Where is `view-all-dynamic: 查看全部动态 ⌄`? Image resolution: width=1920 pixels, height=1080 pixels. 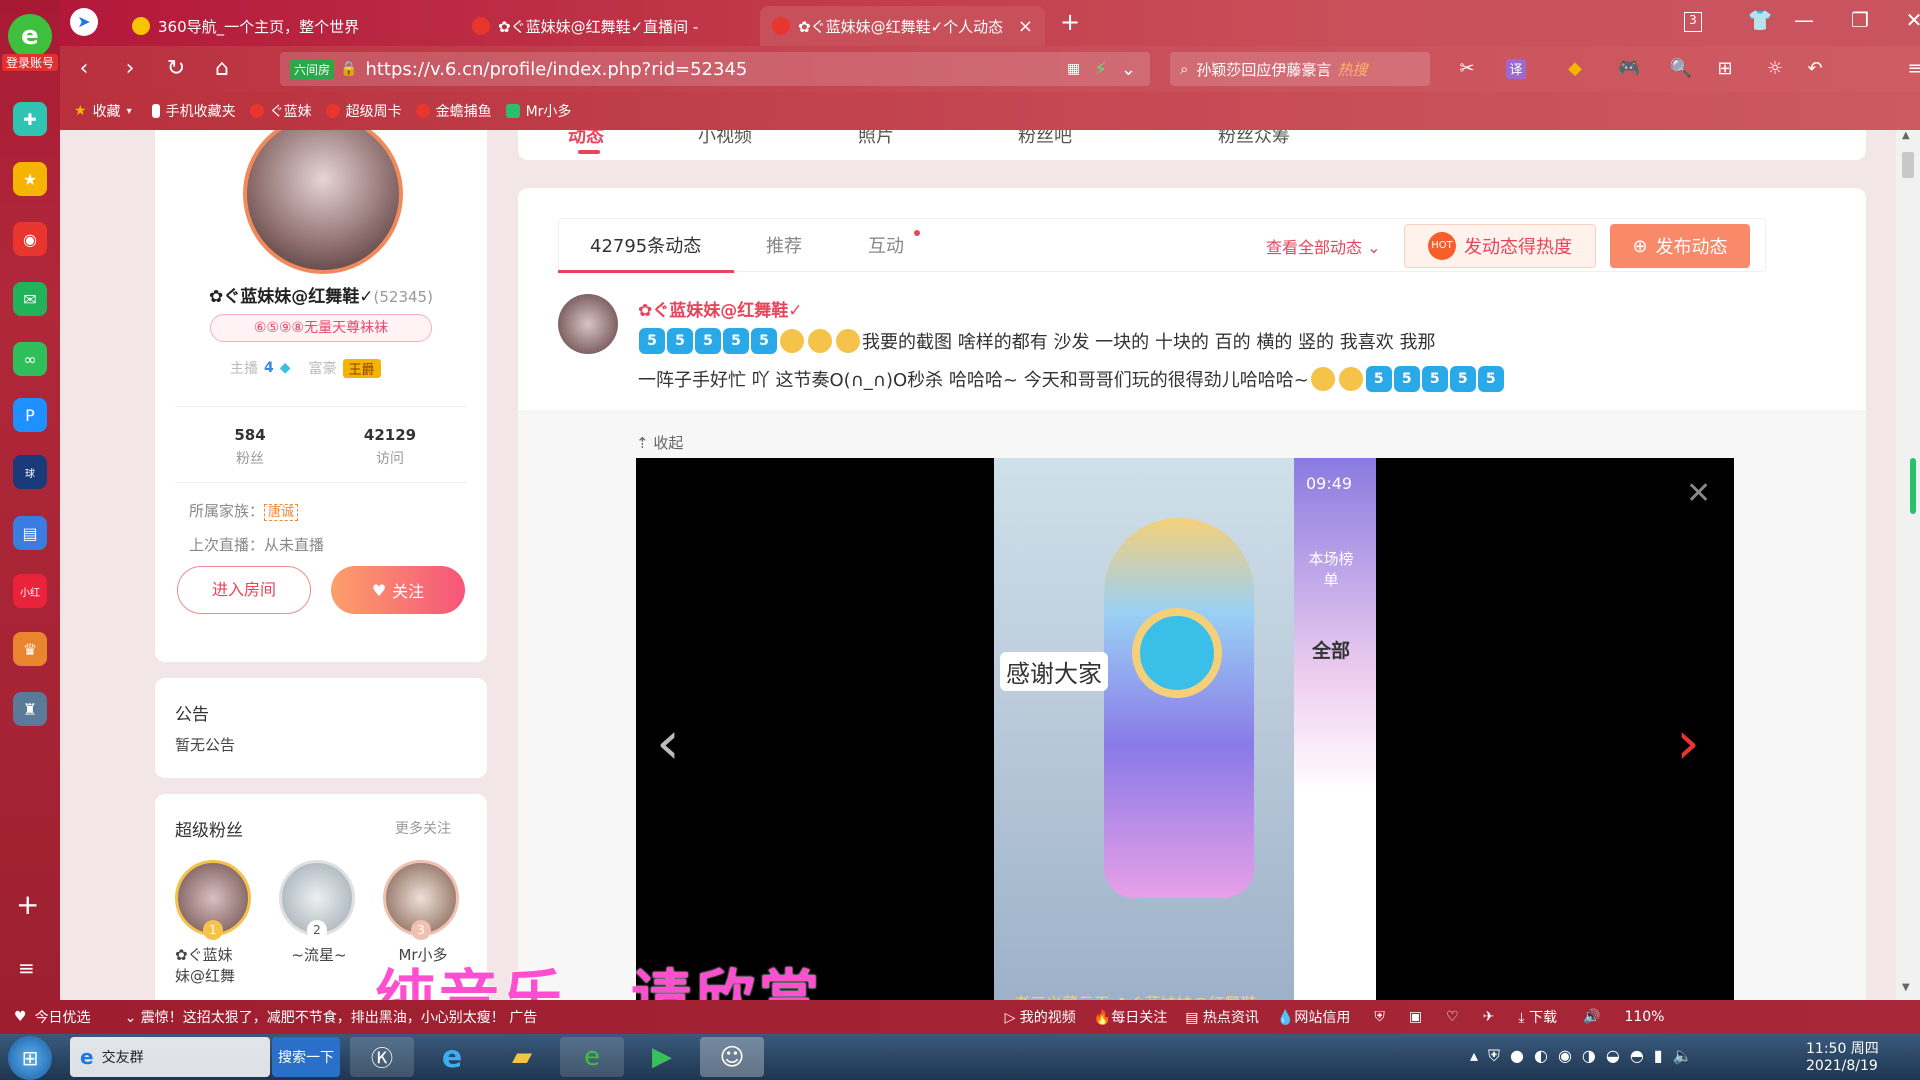
view-all-dynamic: 查看全部动态 ⌄ is located at coordinates (1323, 246).